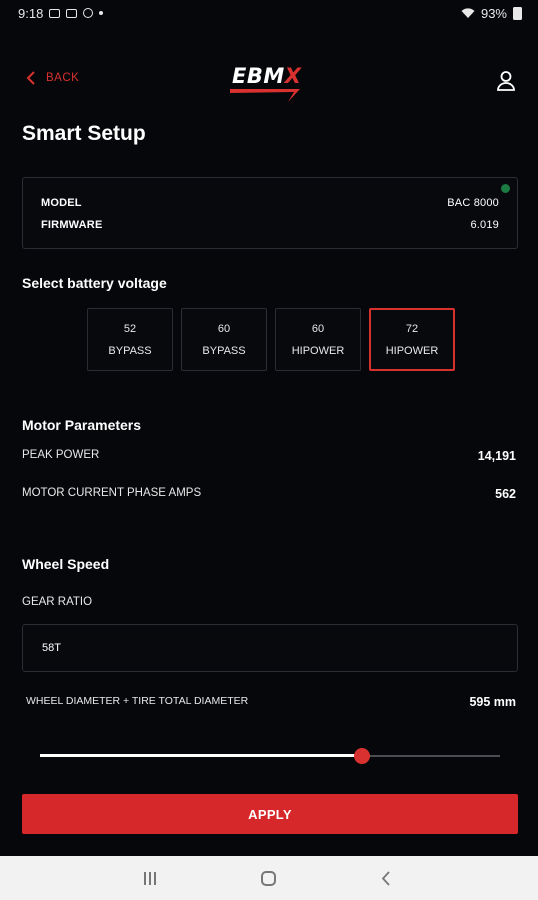  I want to click on peak-power-value: 14,191, so click(496, 456).